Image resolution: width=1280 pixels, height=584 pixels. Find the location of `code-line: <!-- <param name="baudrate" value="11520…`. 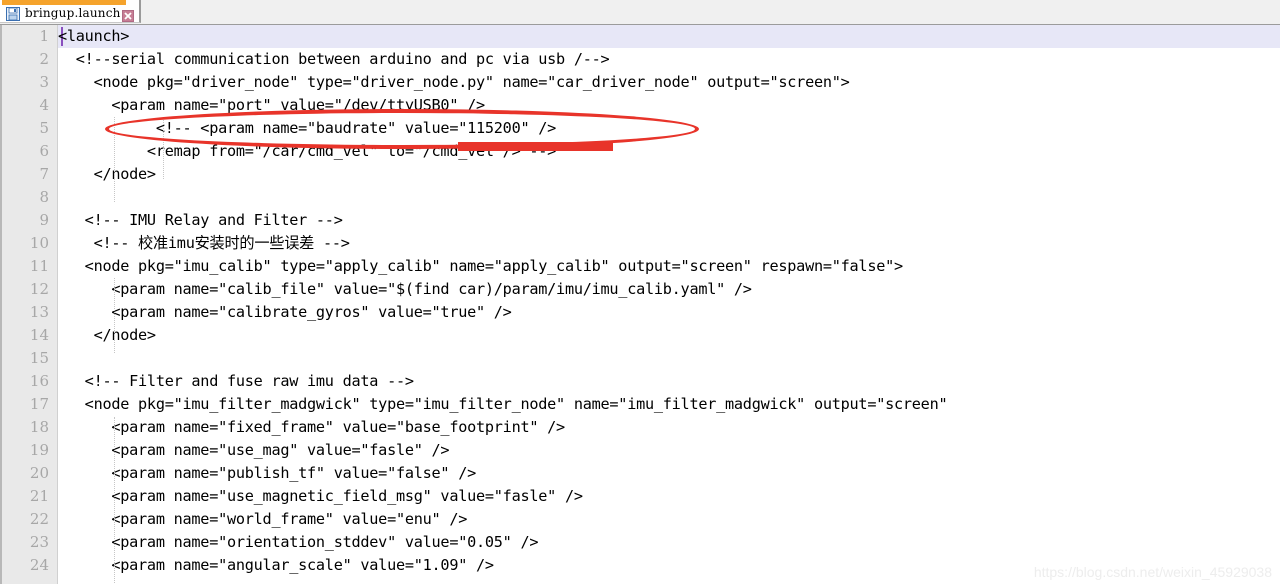

code-line: <!-- <param name="baudrate" value="11520… is located at coordinates (307, 128).